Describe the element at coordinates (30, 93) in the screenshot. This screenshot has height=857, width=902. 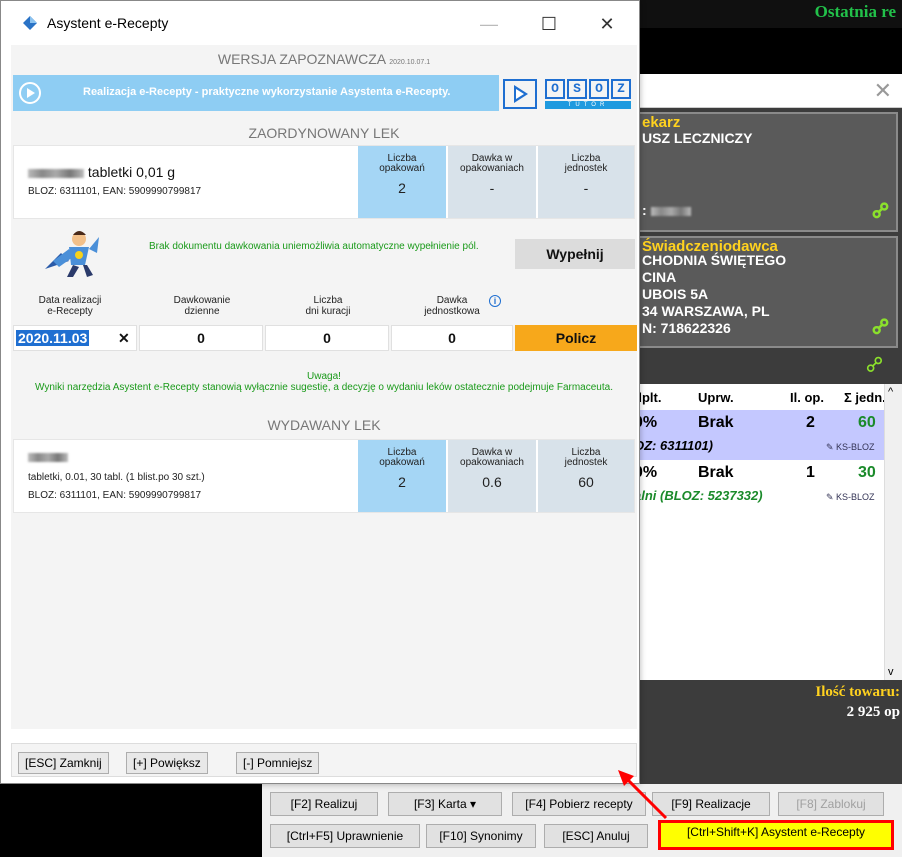
I see `play-icon` at that location.